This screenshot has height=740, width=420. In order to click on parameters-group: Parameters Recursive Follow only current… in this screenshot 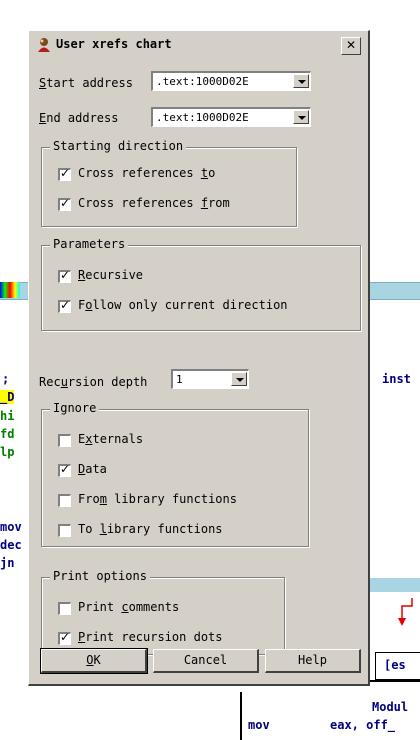, I will do `click(201, 284)`.